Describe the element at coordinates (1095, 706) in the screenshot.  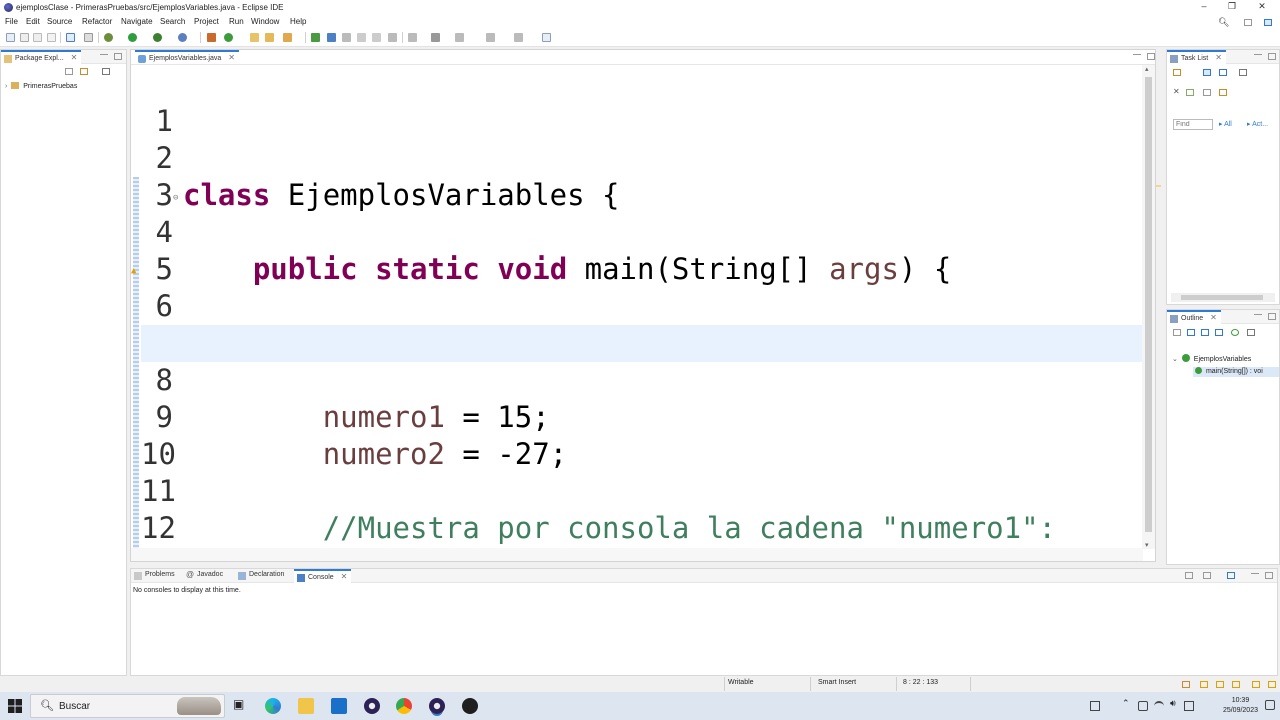
I see `keyboard-icon` at that location.